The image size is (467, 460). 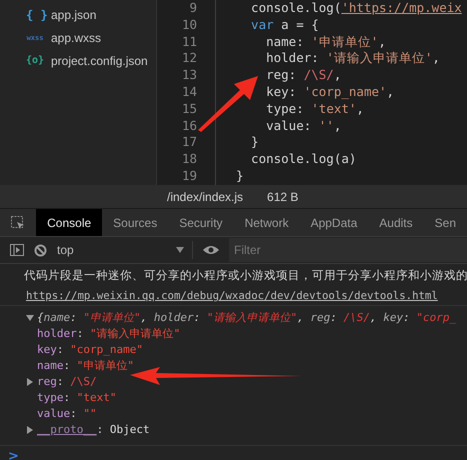 I want to click on devtools-tab: Audits, so click(x=396, y=222).